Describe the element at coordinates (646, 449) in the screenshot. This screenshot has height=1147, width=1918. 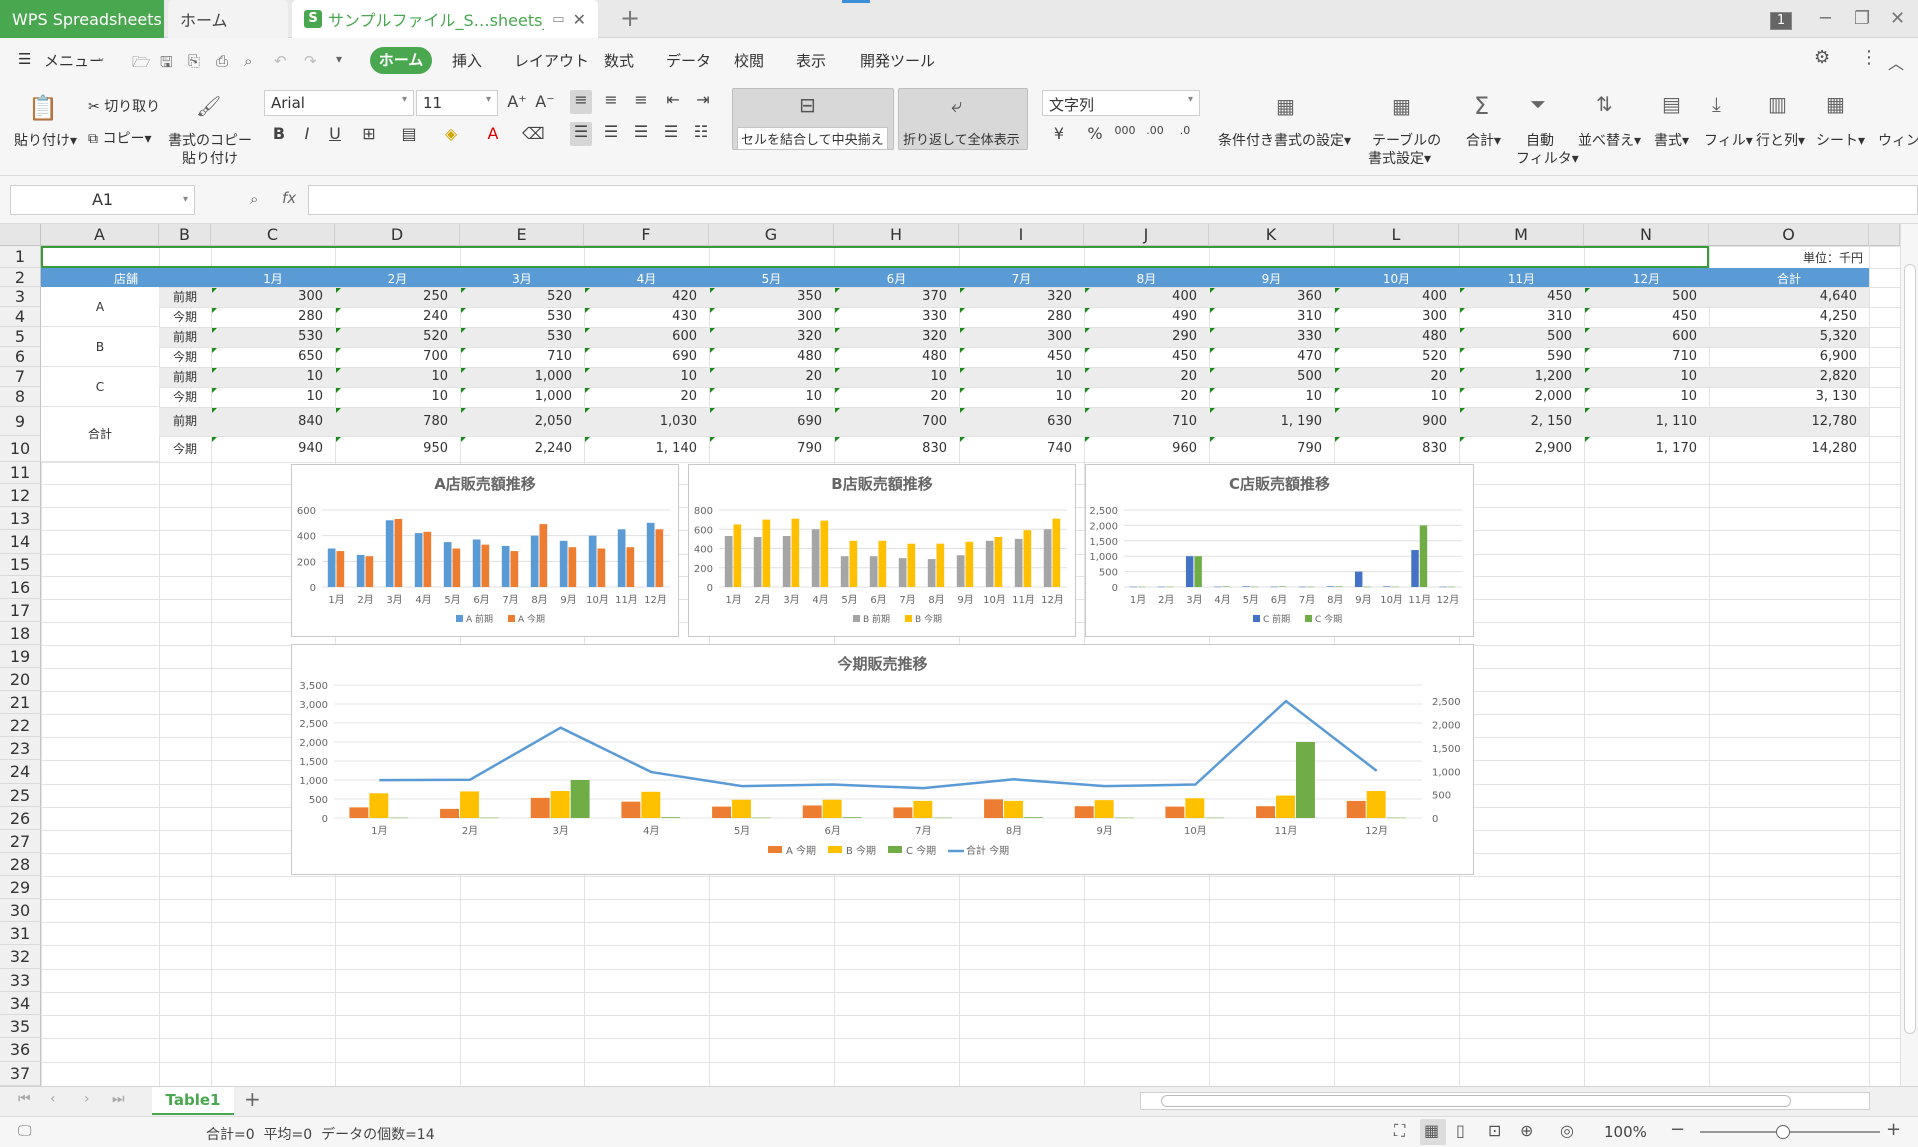
I see `data-cell: 1, 140` at that location.